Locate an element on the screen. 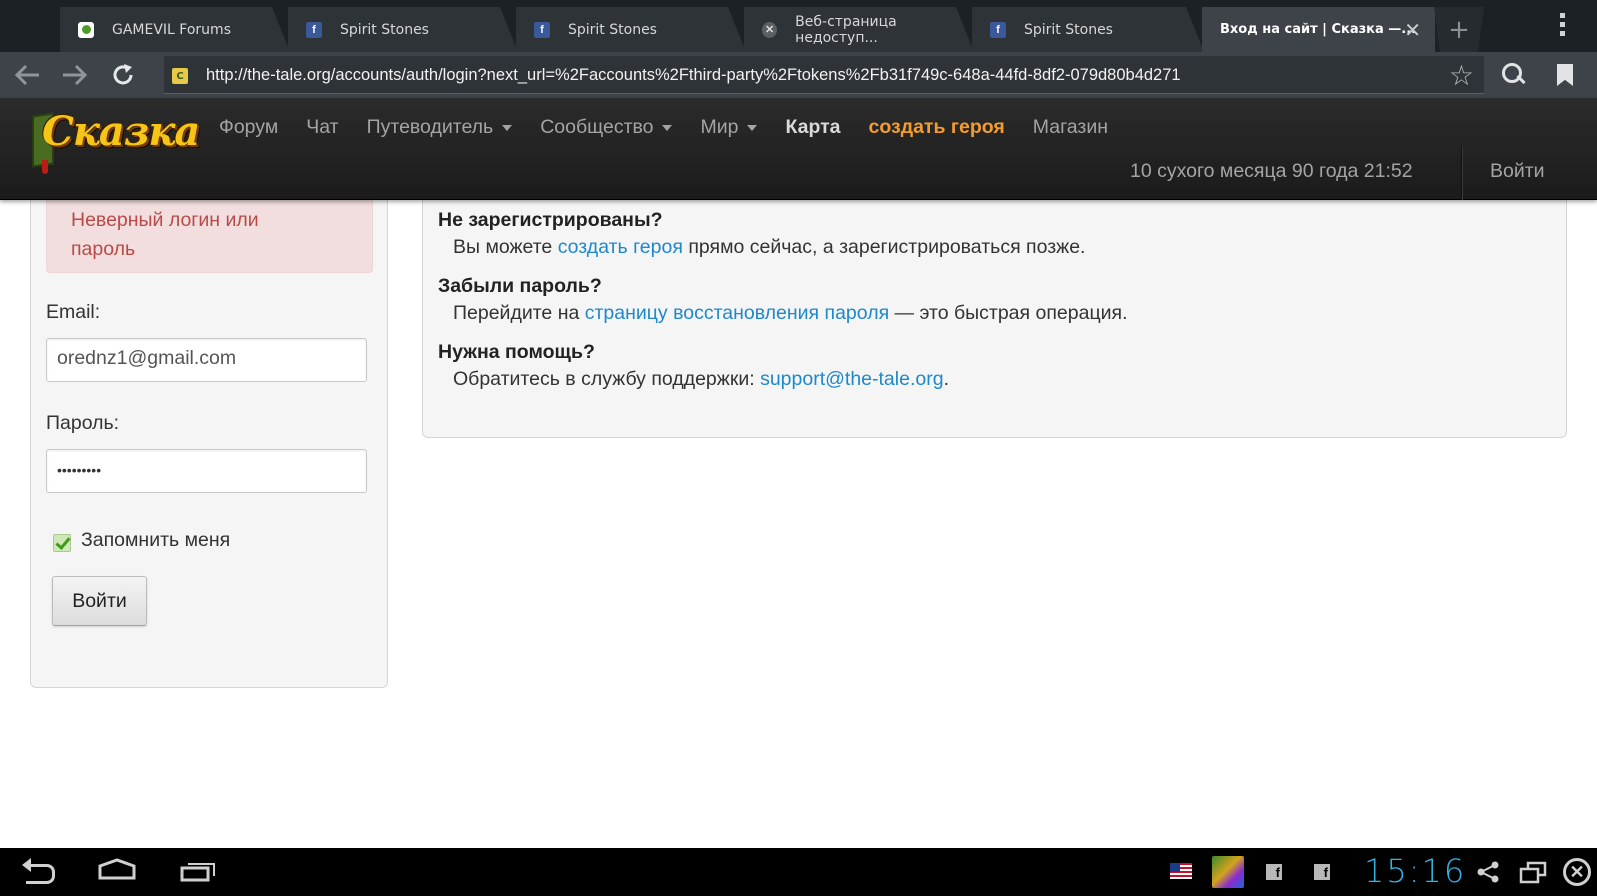  error-favicon-icon: ✕ is located at coordinates (769, 30).